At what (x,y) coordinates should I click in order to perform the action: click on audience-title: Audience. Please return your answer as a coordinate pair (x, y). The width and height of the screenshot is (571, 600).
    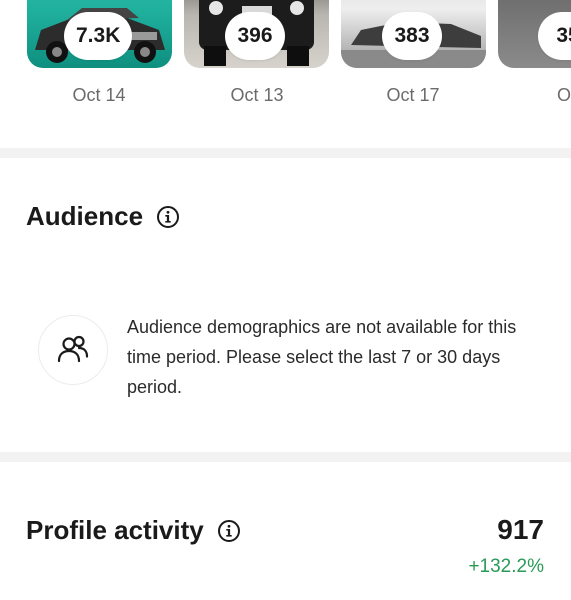
    Looking at the image, I should click on (85, 216).